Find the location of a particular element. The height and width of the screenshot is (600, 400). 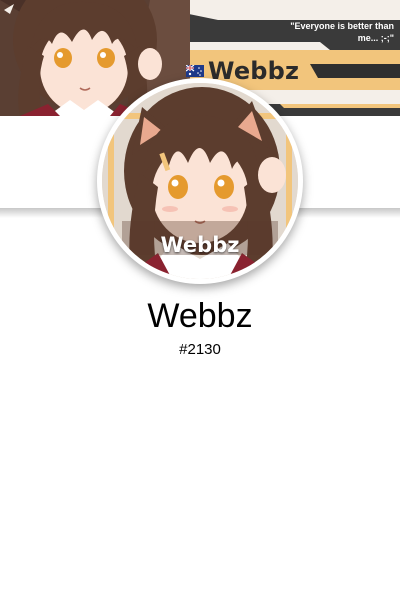

banner-quote: "Everyone is better than me... ;-;" is located at coordinates (342, 32).